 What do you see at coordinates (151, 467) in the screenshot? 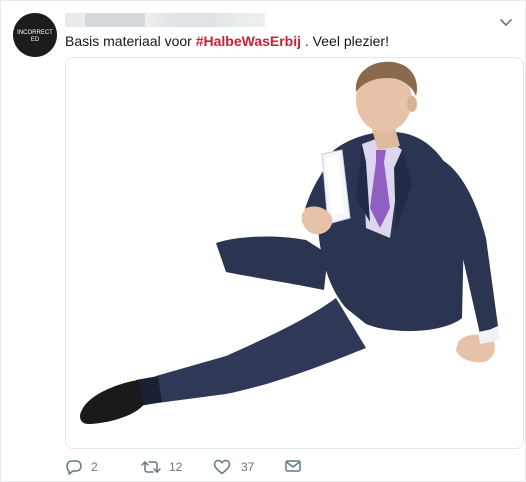
I see `retweet-icon` at bounding box center [151, 467].